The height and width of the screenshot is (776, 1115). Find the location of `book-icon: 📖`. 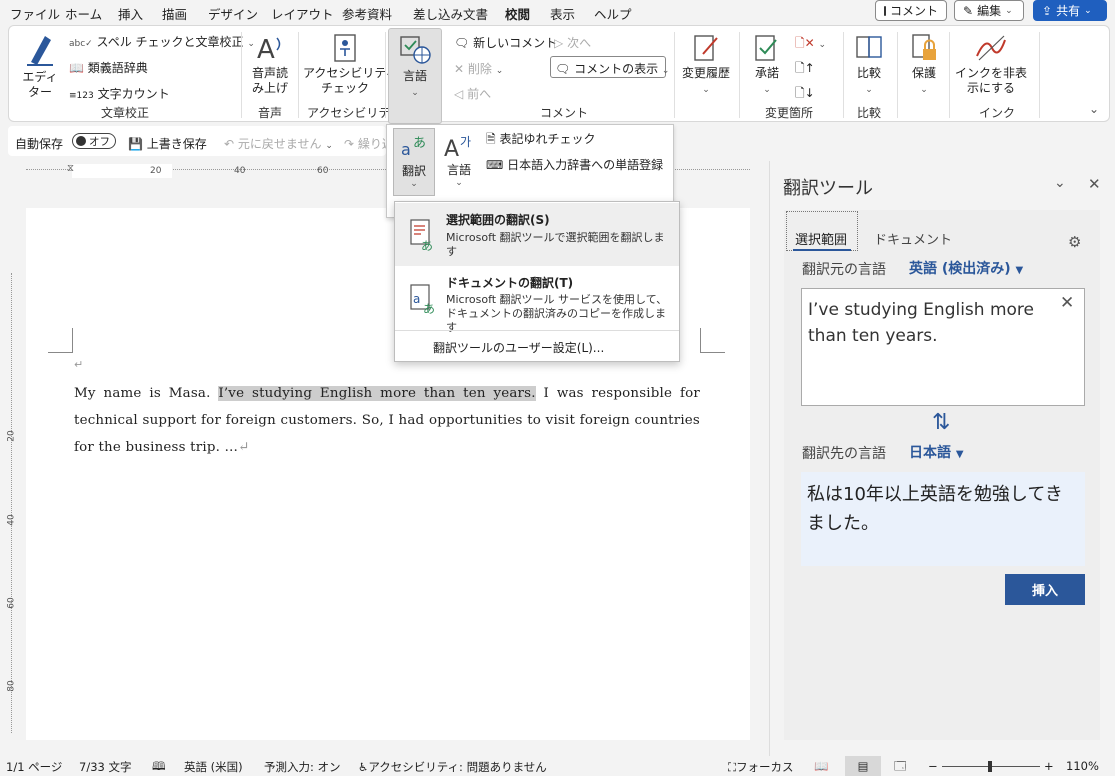

book-icon: 📖 is located at coordinates (76, 68).